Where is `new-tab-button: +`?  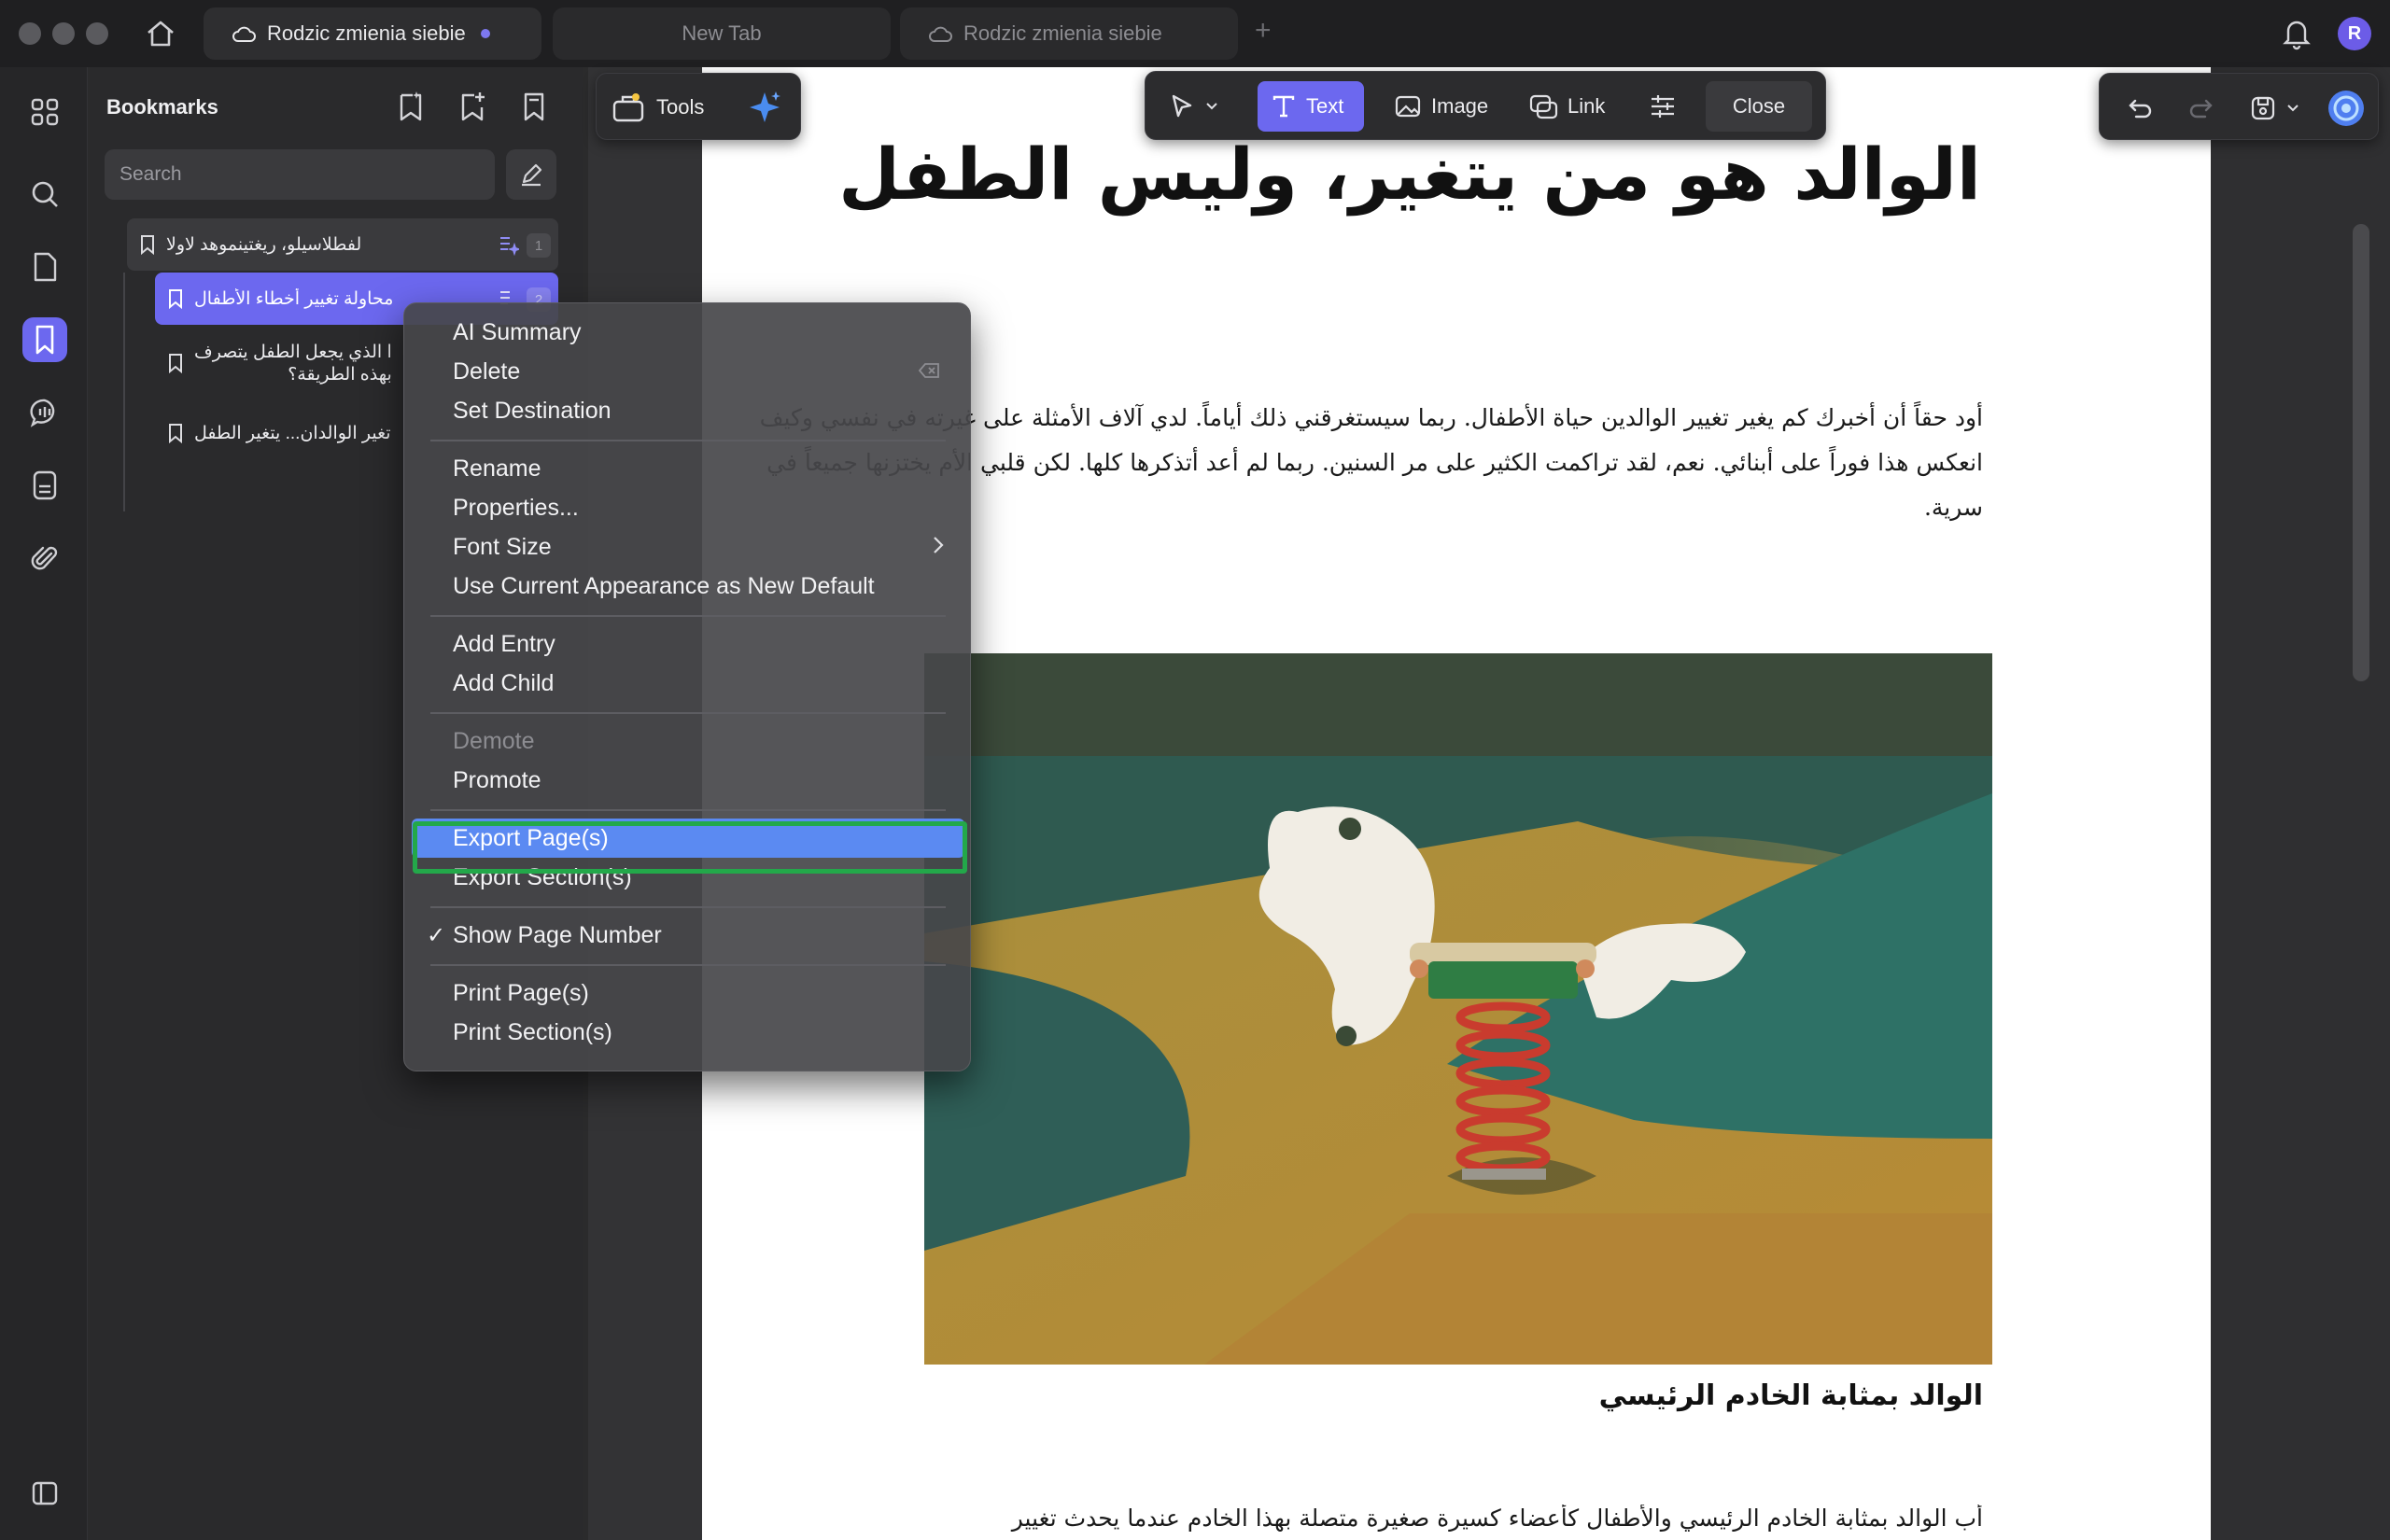
new-tab-button: + is located at coordinates (1263, 31).